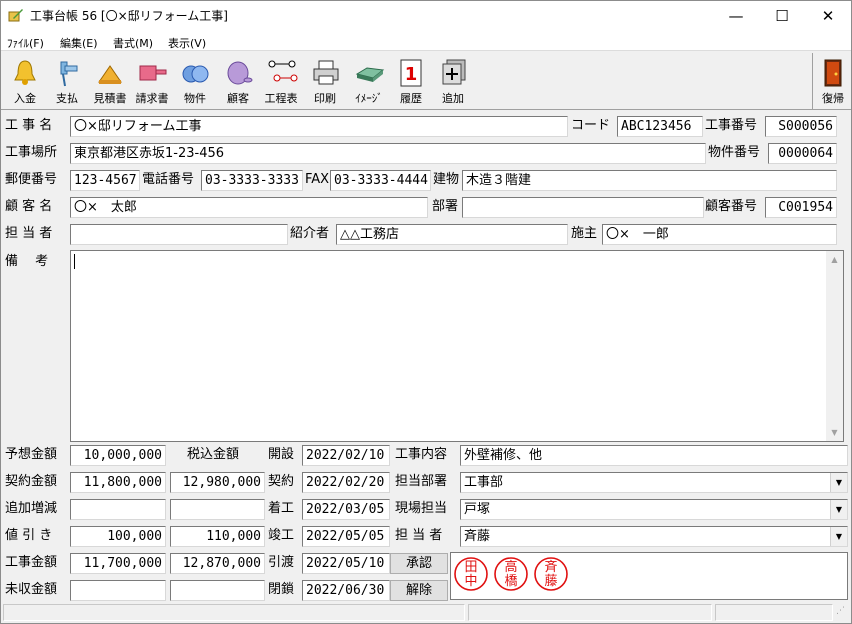 The height and width of the screenshot is (624, 852). Describe the element at coordinates (346, 455) in the screenshot. I see `open-date-field: 2022/02/10` at that location.